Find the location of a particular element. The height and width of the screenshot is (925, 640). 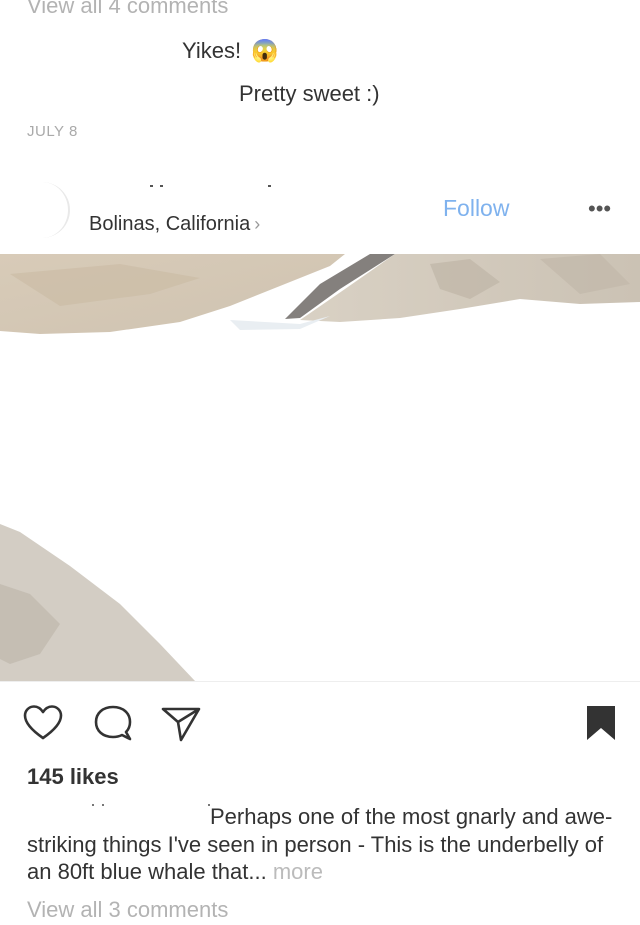

comment-2: Pretty sweet :) is located at coordinates (309, 93).